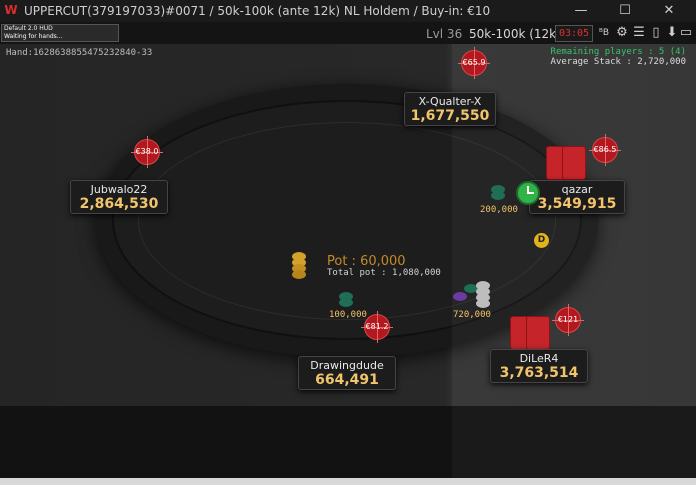 This screenshot has height=485, width=696. What do you see at coordinates (450, 101) in the screenshot?
I see `player-name: X-Qualter-X` at bounding box center [450, 101].